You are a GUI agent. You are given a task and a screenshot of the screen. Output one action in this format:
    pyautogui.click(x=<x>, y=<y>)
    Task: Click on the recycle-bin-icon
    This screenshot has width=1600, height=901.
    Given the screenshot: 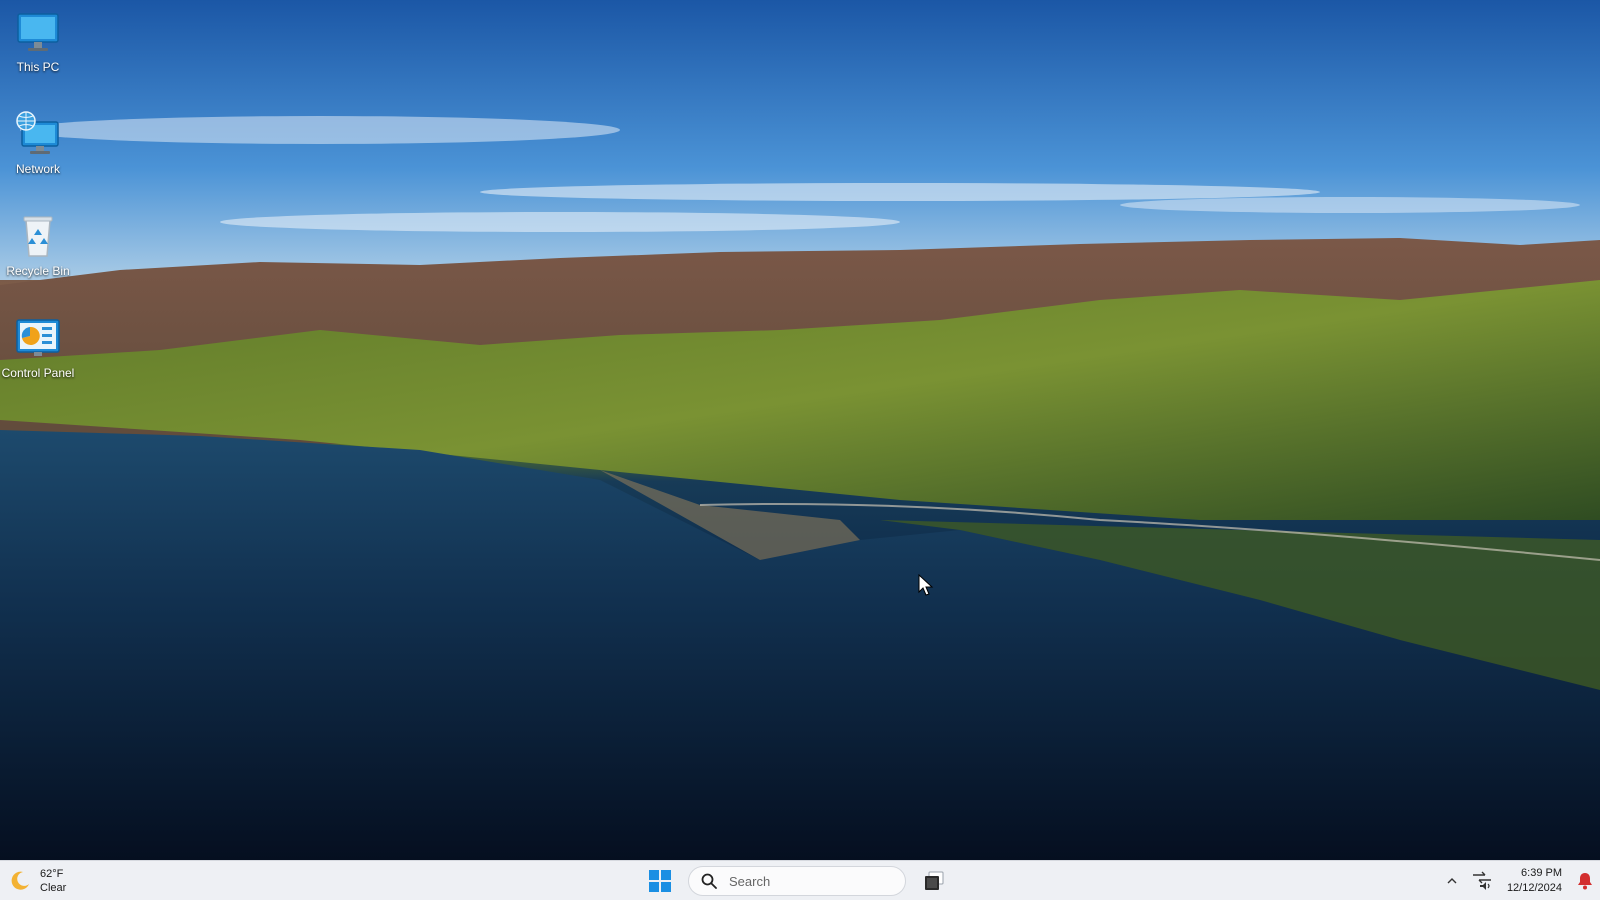 What is the action you would take?
    pyautogui.click(x=38, y=236)
    